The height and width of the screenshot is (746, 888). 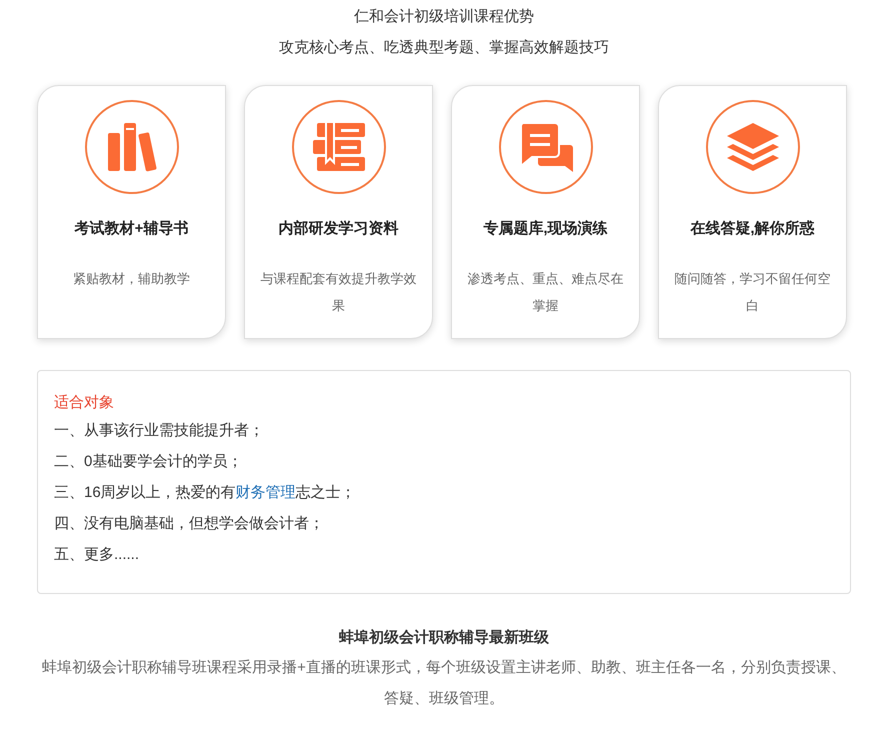 I want to click on card-description: 随问随答，学习不留任何空白, so click(x=753, y=292).